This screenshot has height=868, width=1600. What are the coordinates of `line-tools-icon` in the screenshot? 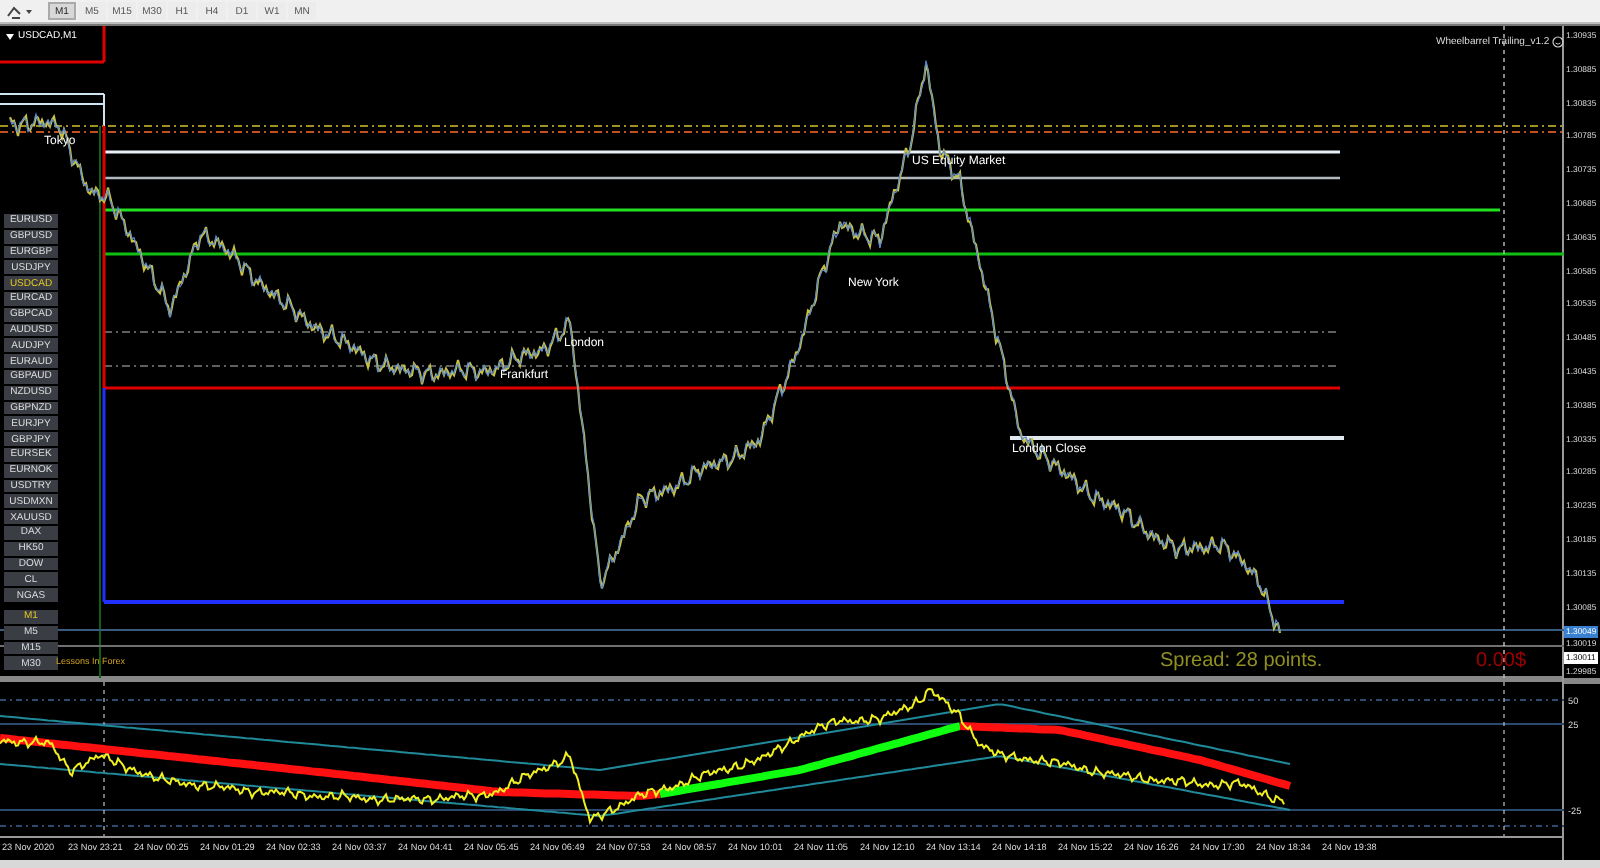 It's located at (20, 11).